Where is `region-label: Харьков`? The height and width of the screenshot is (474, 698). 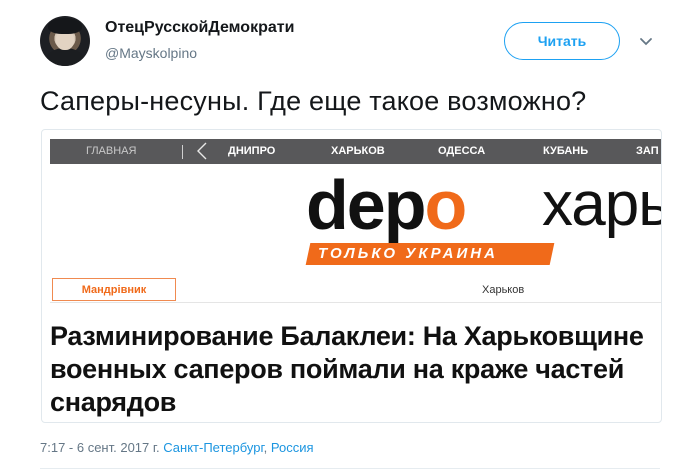 region-label: Харьков is located at coordinates (503, 290).